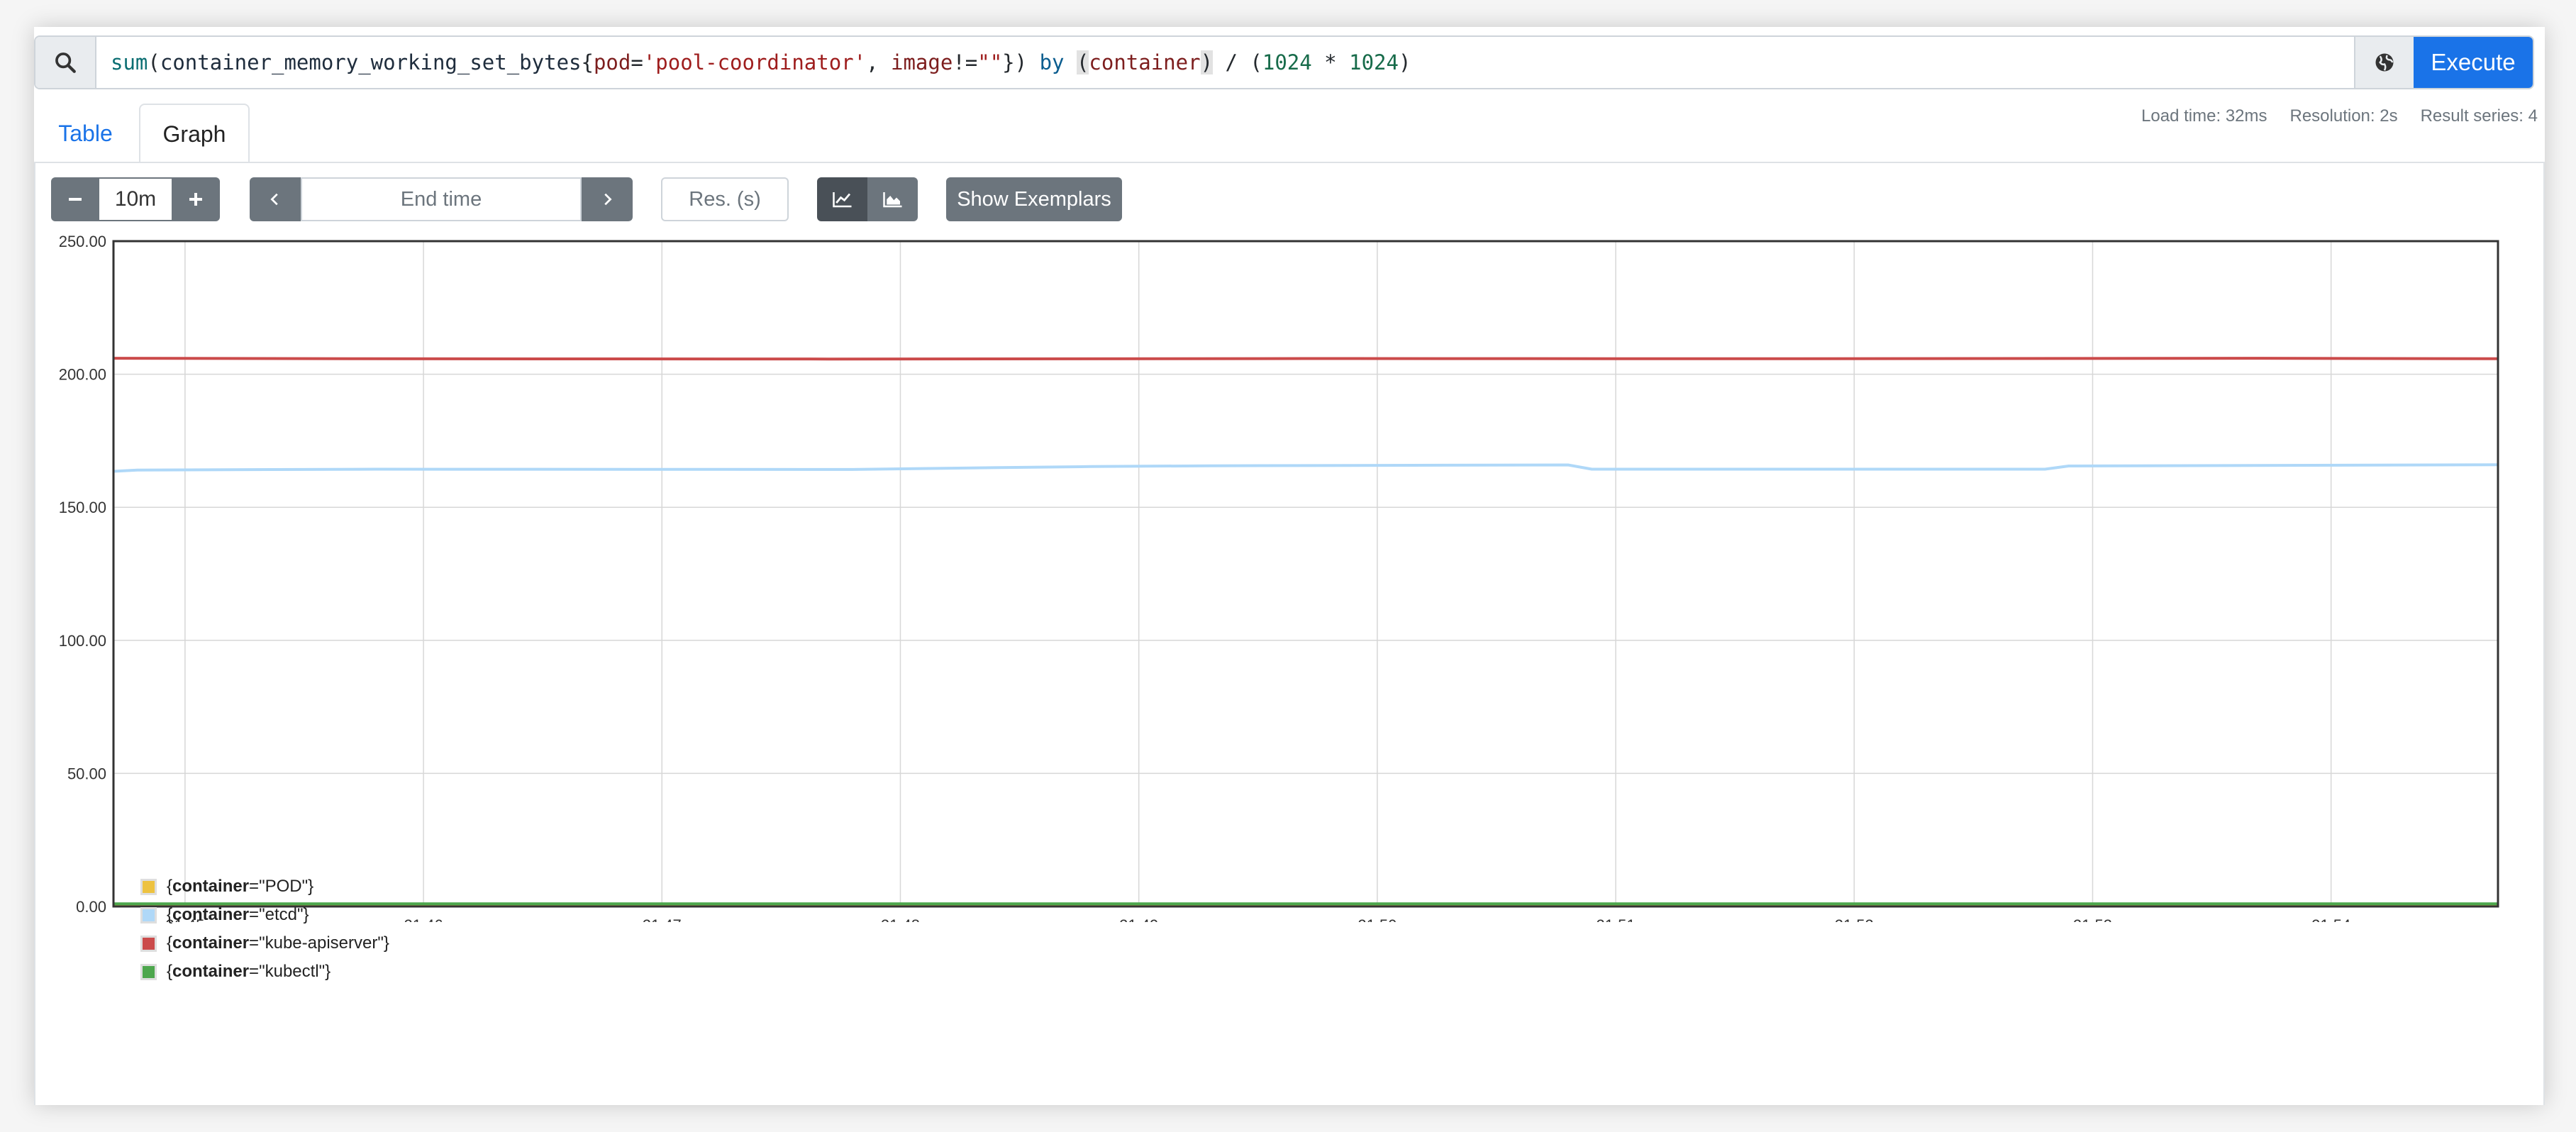  I want to click on end-time-input: End time, so click(442, 199).